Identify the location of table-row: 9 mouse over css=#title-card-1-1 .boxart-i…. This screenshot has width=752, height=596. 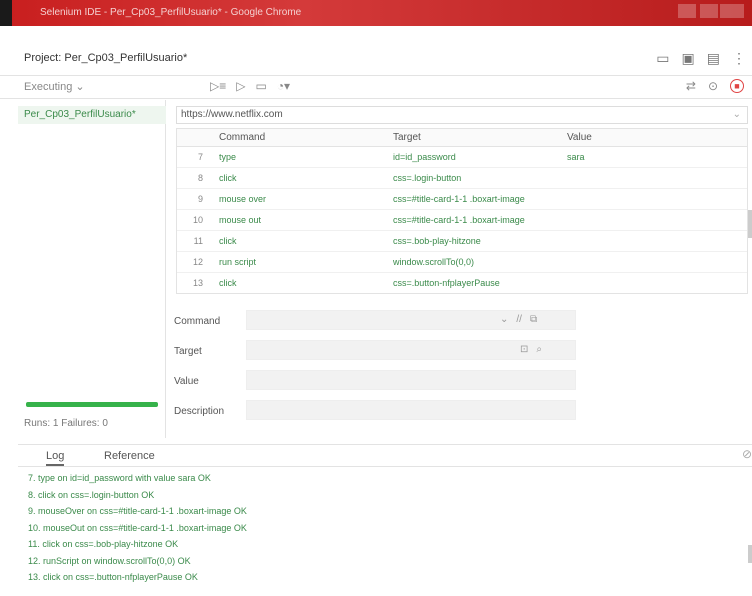
(462, 199).